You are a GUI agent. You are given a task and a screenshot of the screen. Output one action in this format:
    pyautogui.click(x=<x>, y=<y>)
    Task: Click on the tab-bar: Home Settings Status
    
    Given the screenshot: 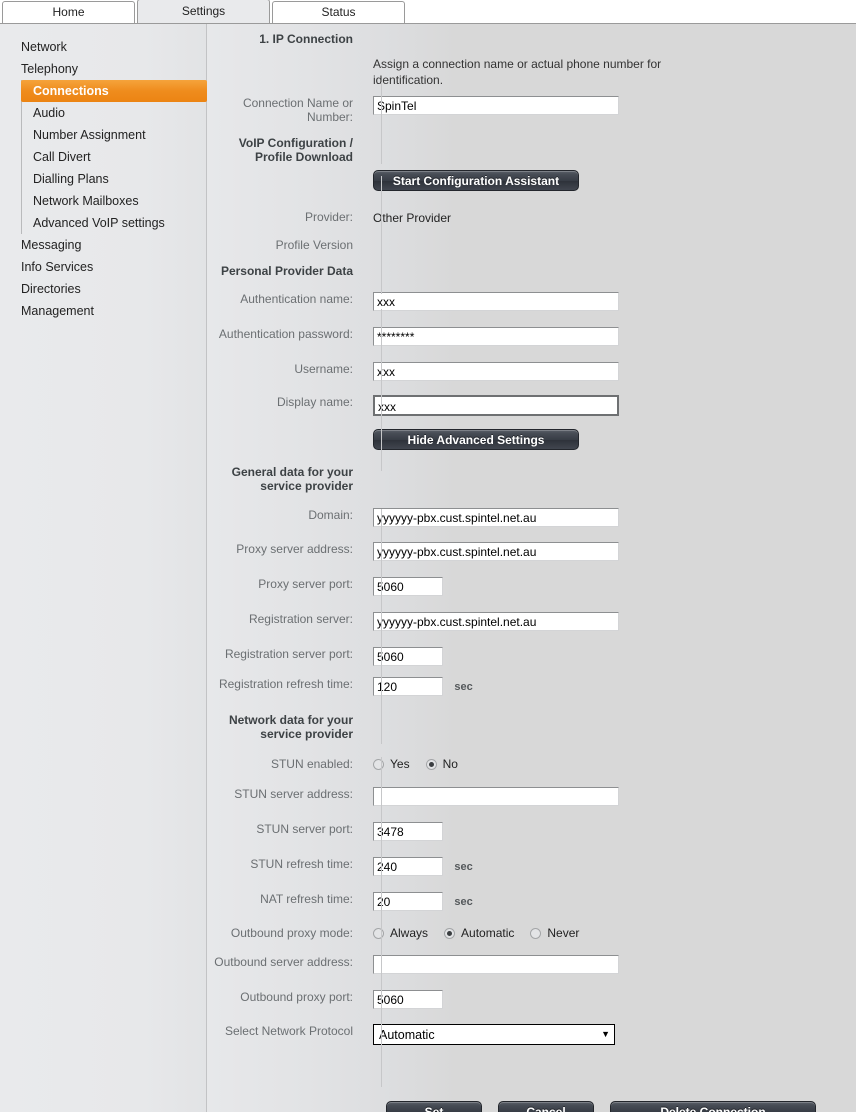 What is the action you would take?
    pyautogui.click(x=428, y=12)
    